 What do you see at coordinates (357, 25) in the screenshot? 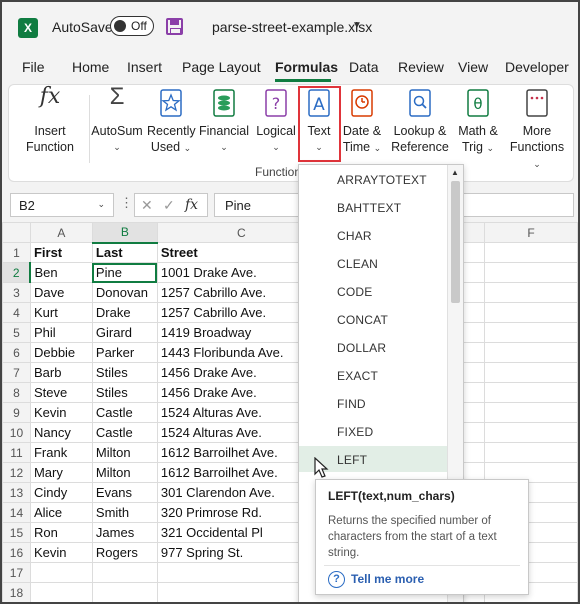
I see `chevron-down-icon: ▼` at bounding box center [357, 25].